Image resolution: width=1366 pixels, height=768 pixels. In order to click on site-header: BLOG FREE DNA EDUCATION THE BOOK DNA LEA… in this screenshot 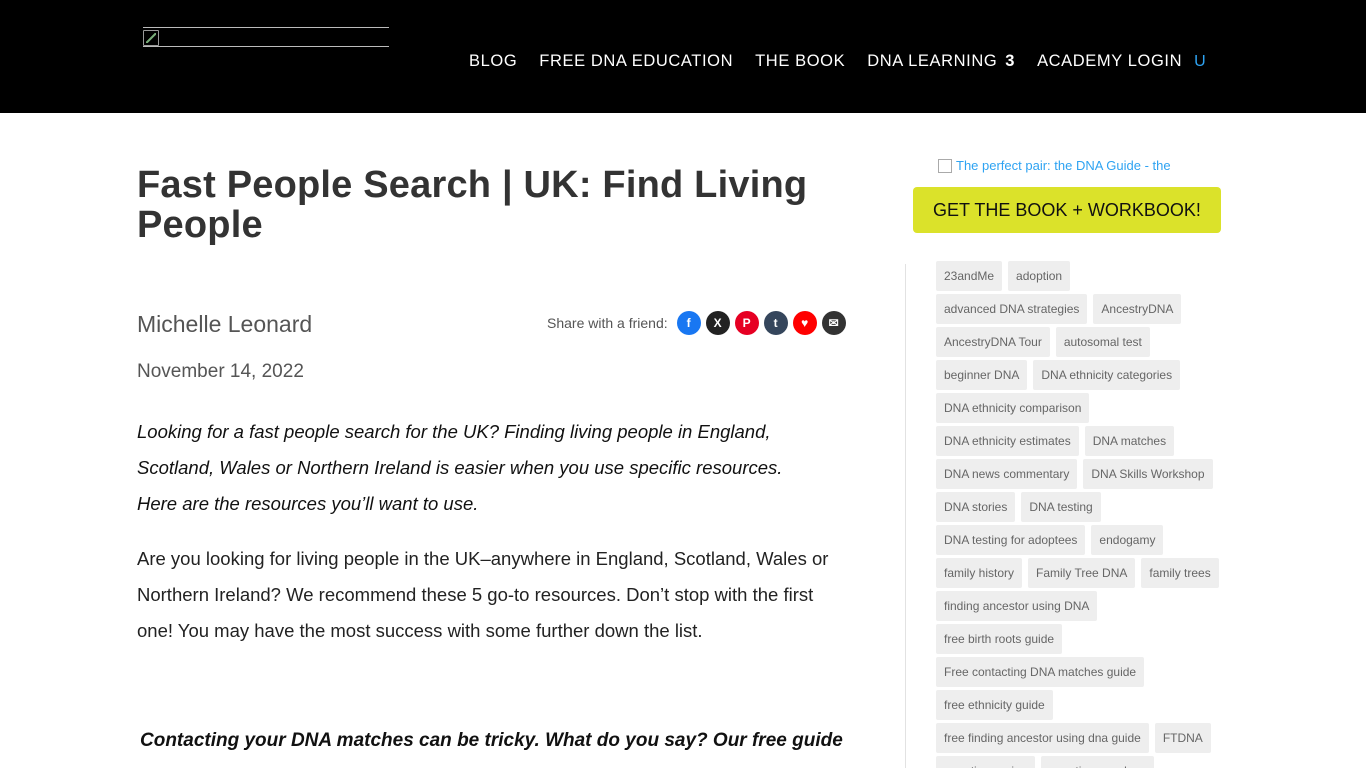, I will do `click(683, 56)`.